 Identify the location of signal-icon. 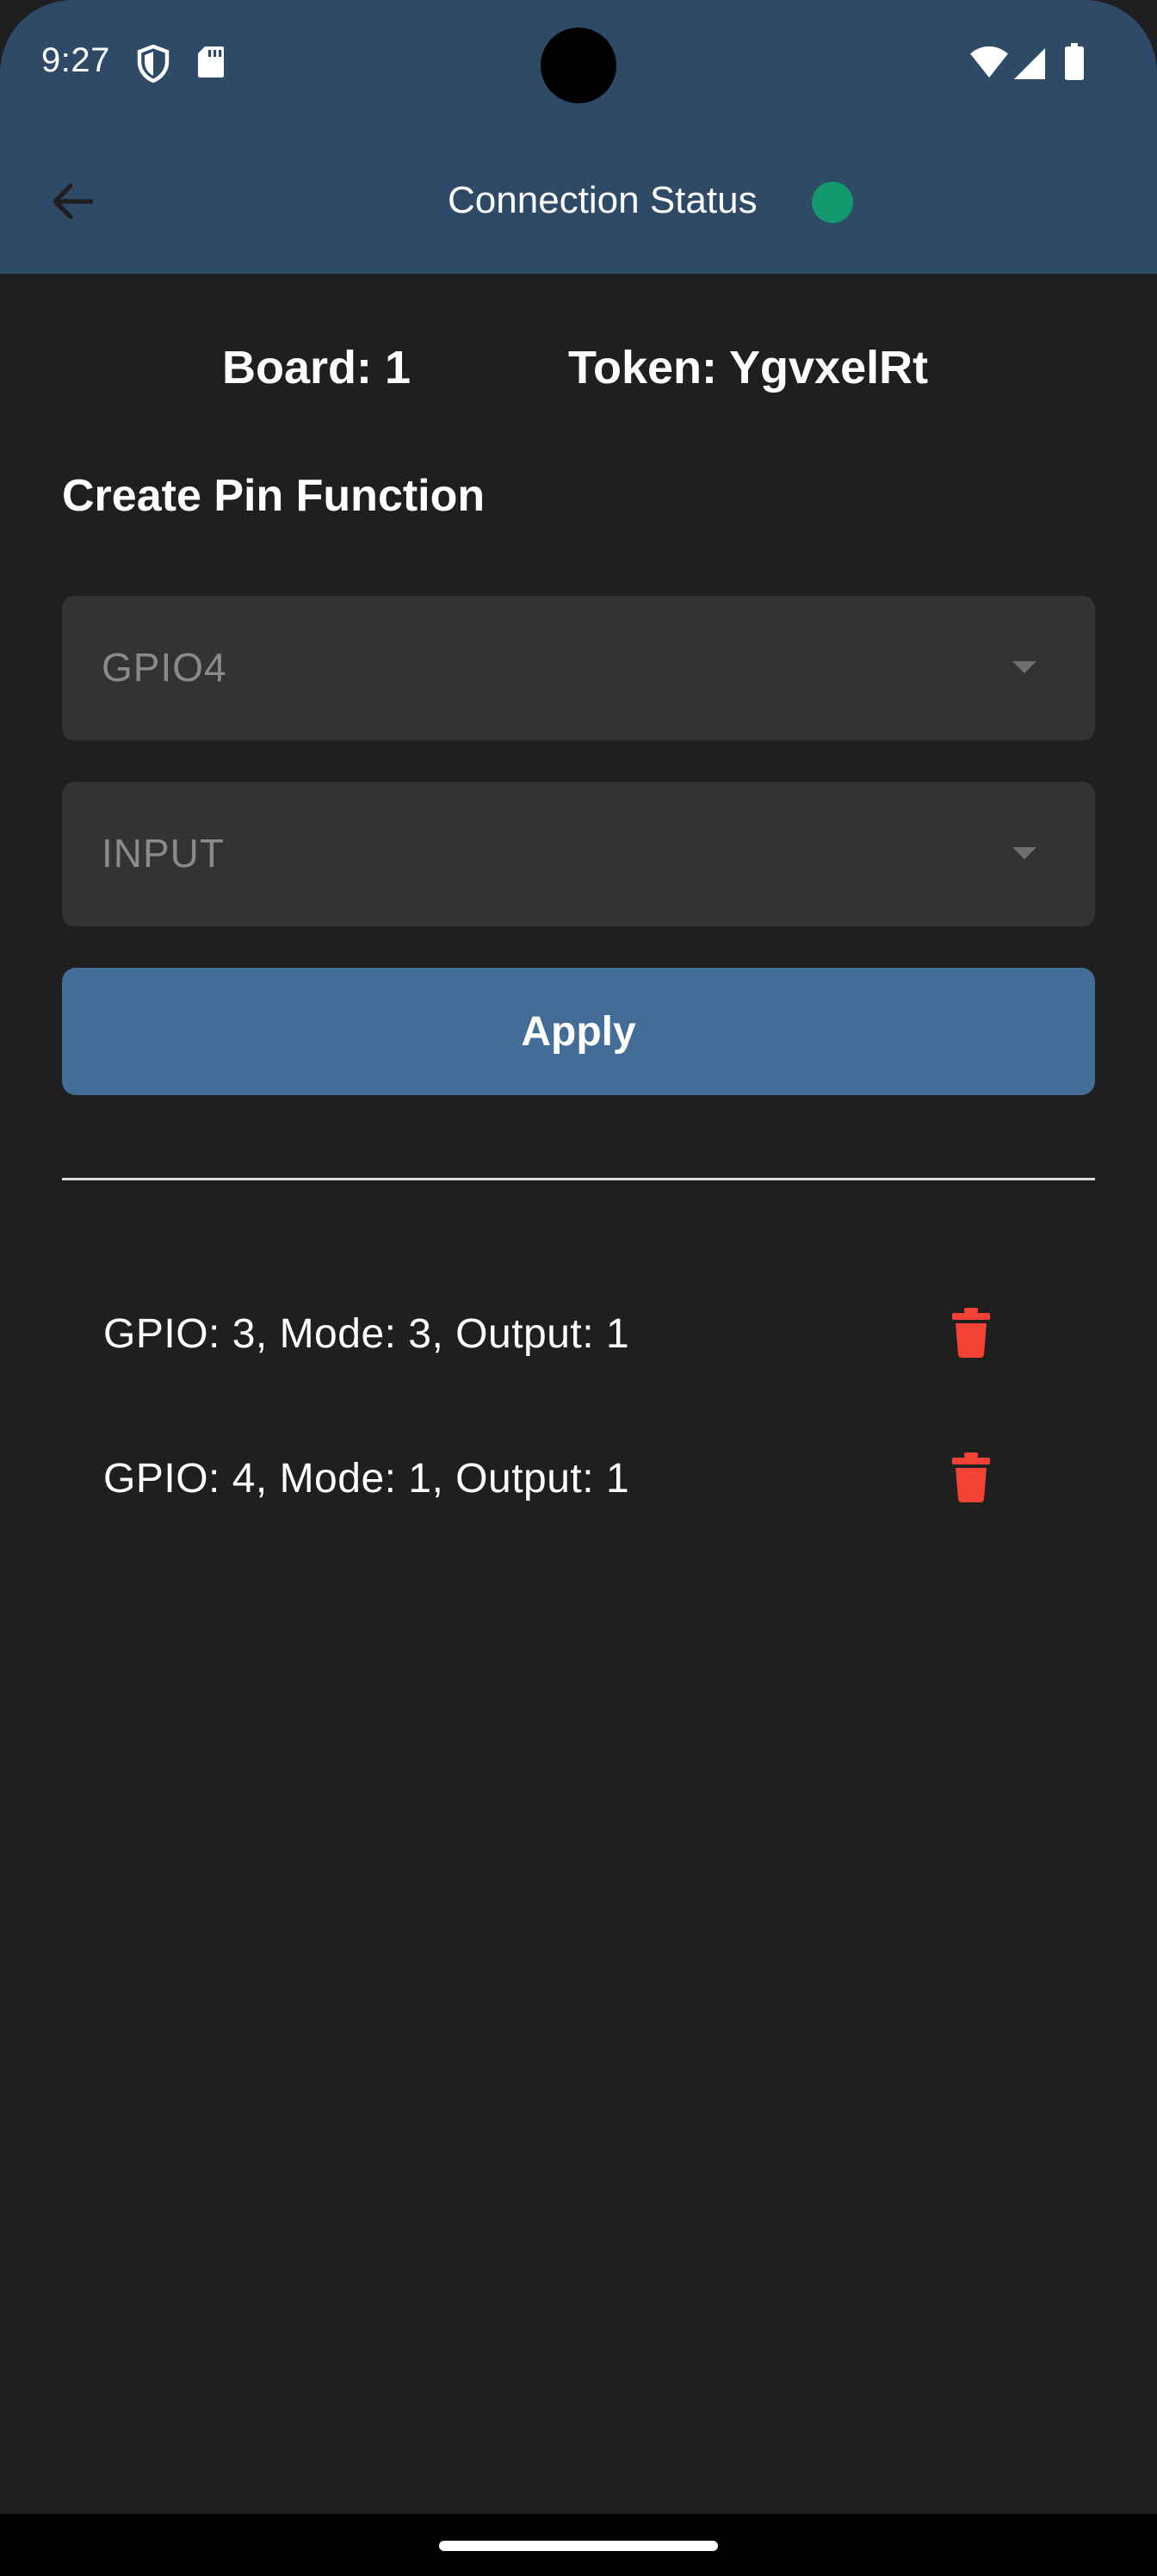
(1029, 65).